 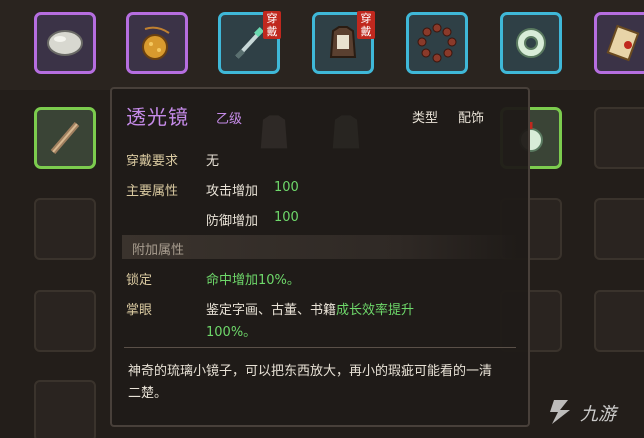 I want to click on extra-attr-title: 附加属性, so click(x=158, y=250).